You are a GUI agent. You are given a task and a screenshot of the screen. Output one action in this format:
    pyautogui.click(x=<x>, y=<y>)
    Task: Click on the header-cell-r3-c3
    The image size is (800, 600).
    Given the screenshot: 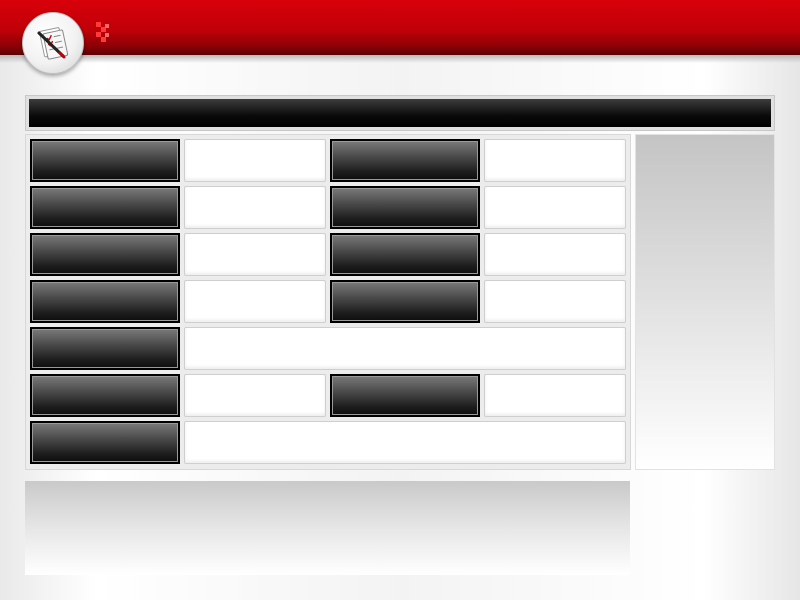 What is the action you would take?
    pyautogui.click(x=405, y=254)
    